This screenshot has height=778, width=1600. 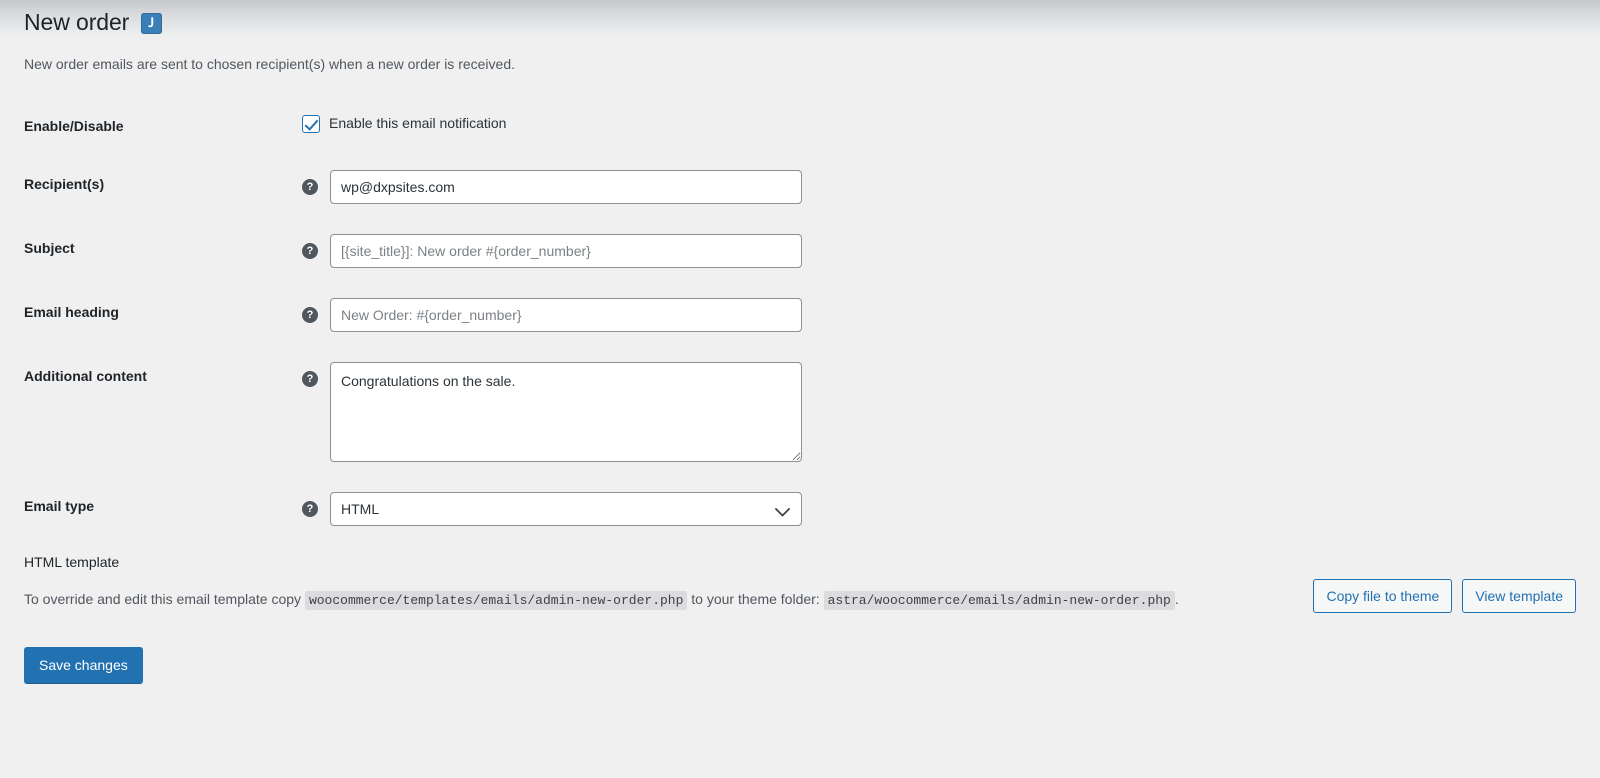 I want to click on html-template-heading: HTML template, so click(x=72, y=562).